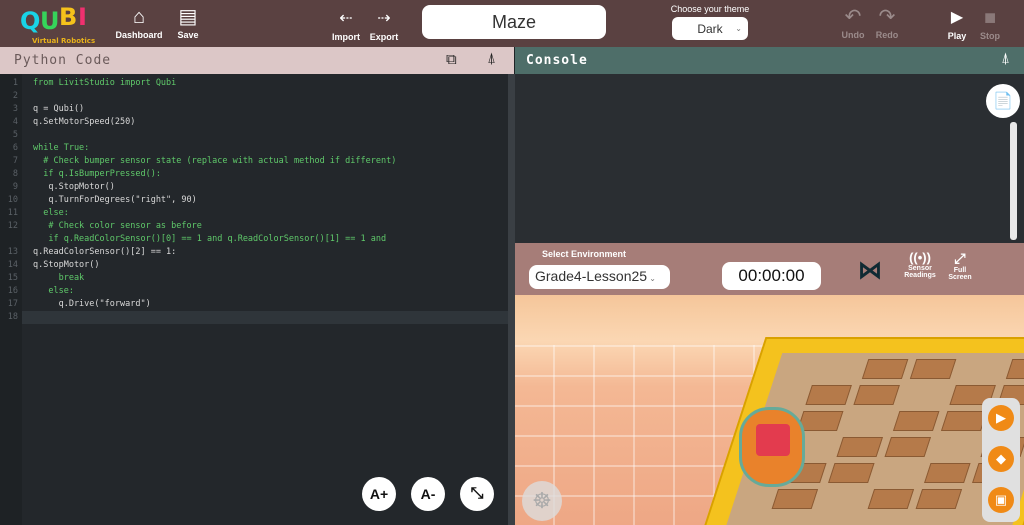 This screenshot has width=1024, height=525. What do you see at coordinates (591, 276) in the screenshot?
I see `environment-value: Grade4-Lesson25` at bounding box center [591, 276].